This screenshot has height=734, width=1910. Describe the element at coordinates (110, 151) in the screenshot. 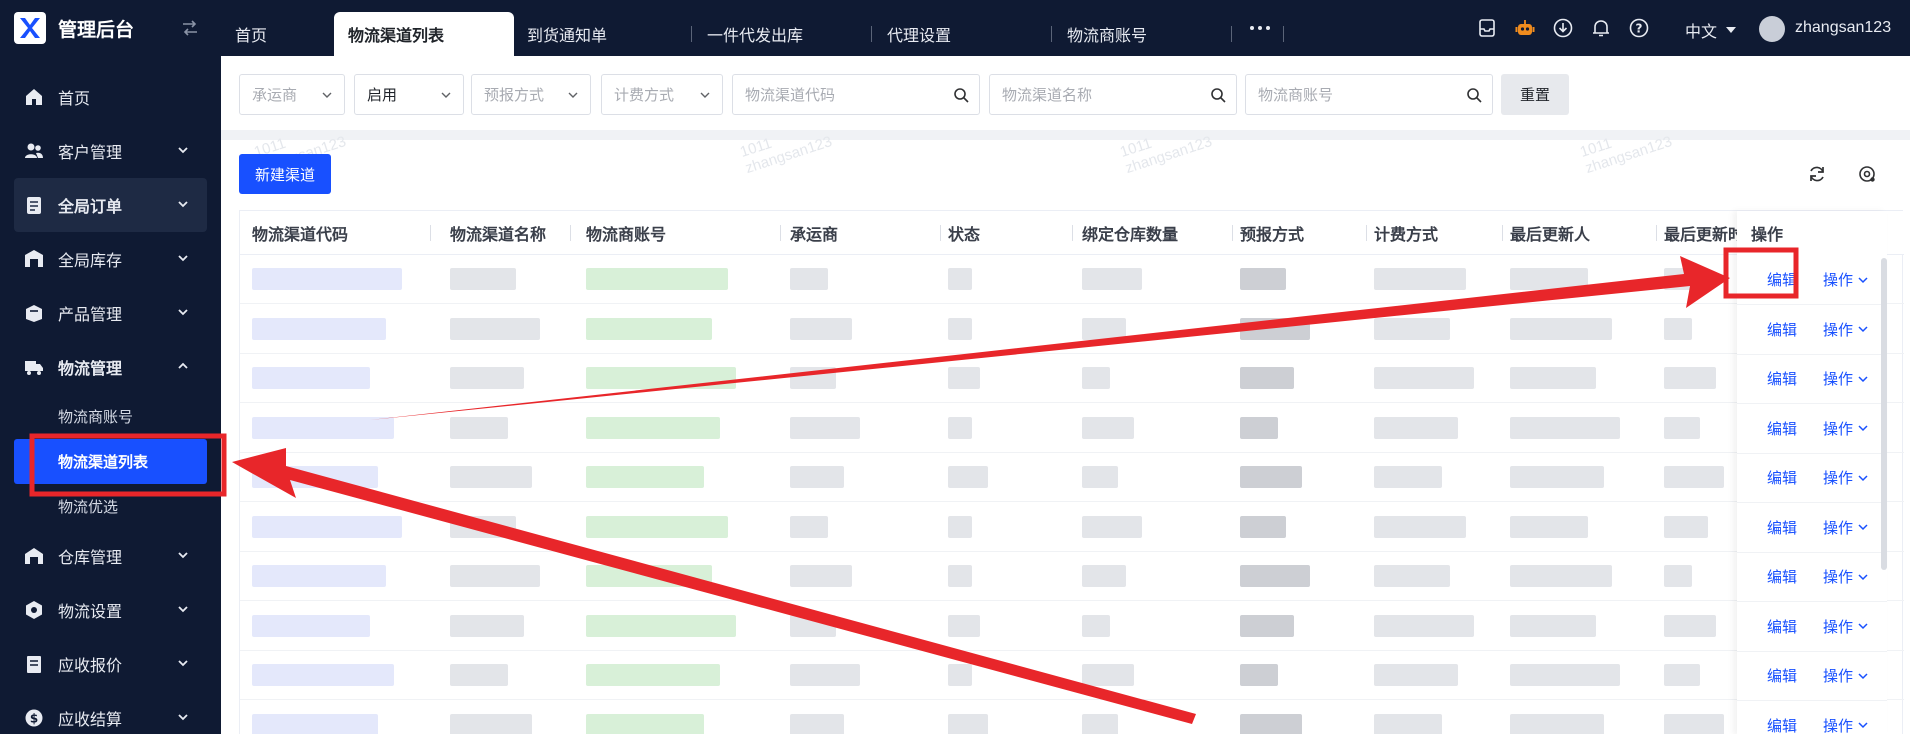

I see `sidebar-item-customers: 客户管理` at that location.